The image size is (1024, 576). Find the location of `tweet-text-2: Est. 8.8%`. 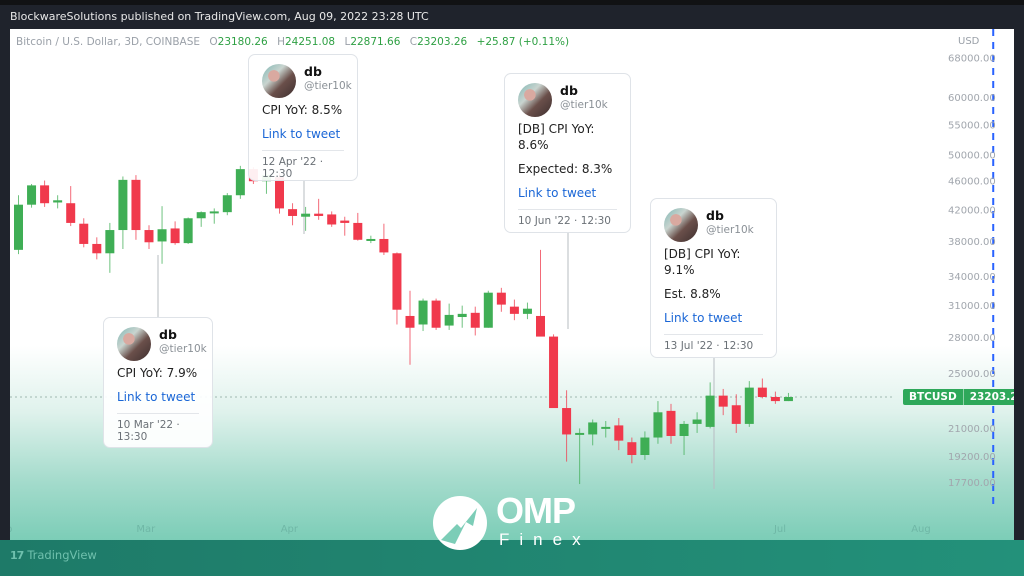

tweet-text-2: Est. 8.8% is located at coordinates (692, 294).